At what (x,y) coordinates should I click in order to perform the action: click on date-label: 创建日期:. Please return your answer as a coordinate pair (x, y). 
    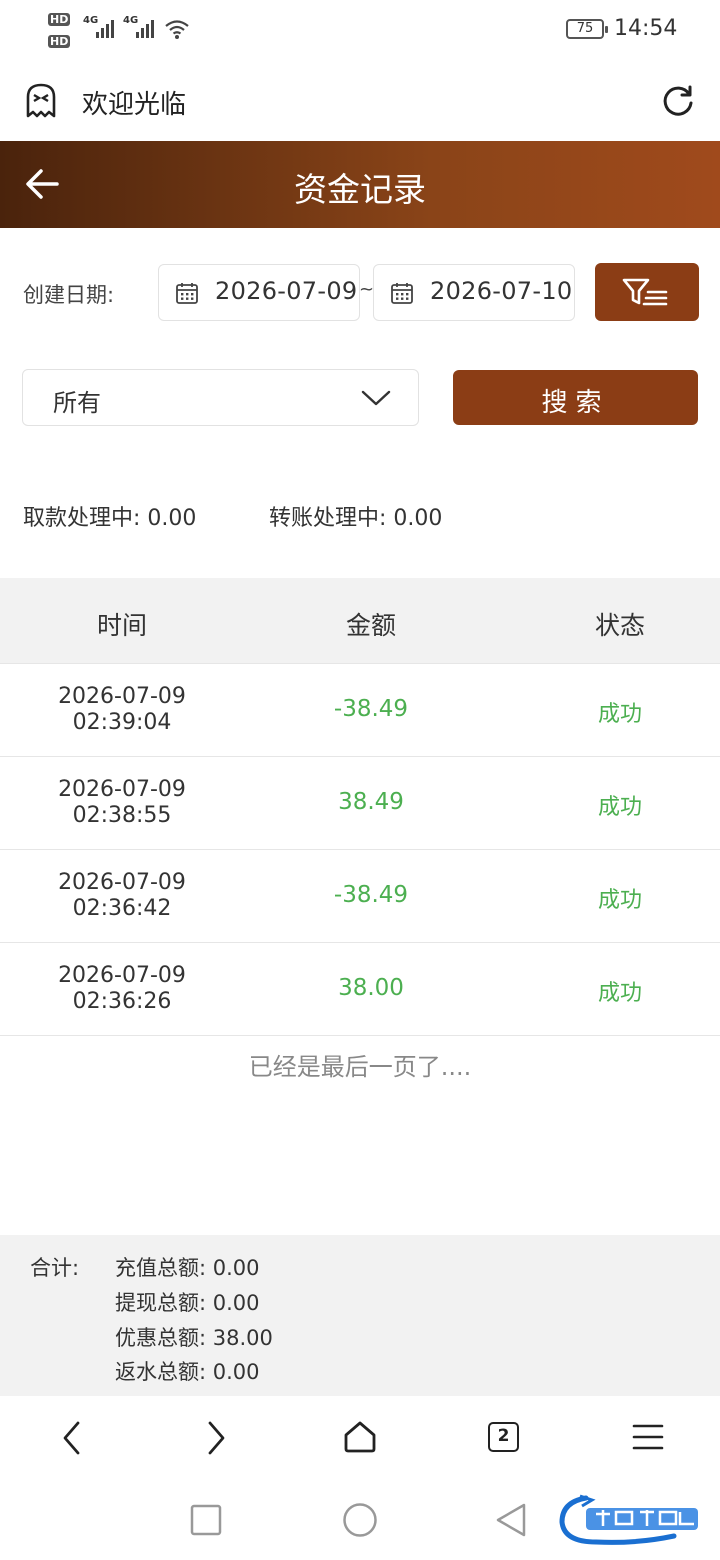
    Looking at the image, I should click on (69, 295).